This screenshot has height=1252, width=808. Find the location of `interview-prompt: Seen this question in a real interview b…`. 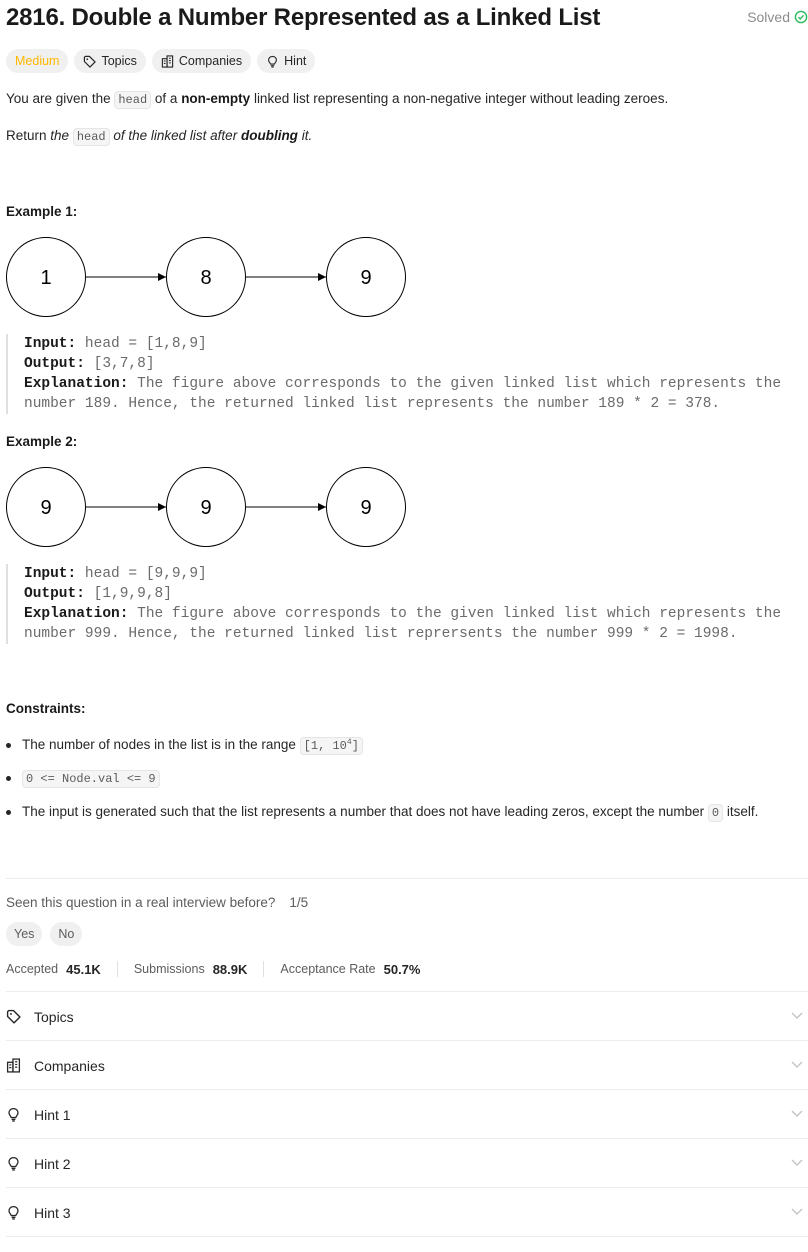

interview-prompt: Seen this question in a real interview b… is located at coordinates (157, 902).